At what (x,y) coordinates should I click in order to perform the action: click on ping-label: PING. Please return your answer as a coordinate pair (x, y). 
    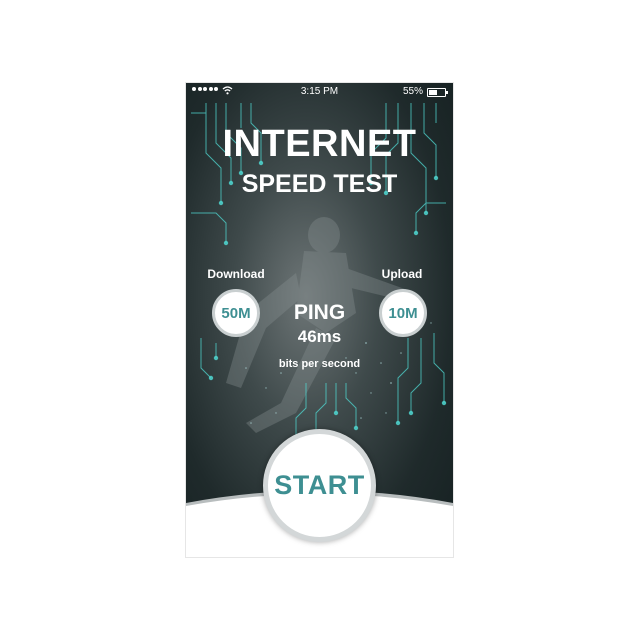
    Looking at the image, I should click on (319, 312).